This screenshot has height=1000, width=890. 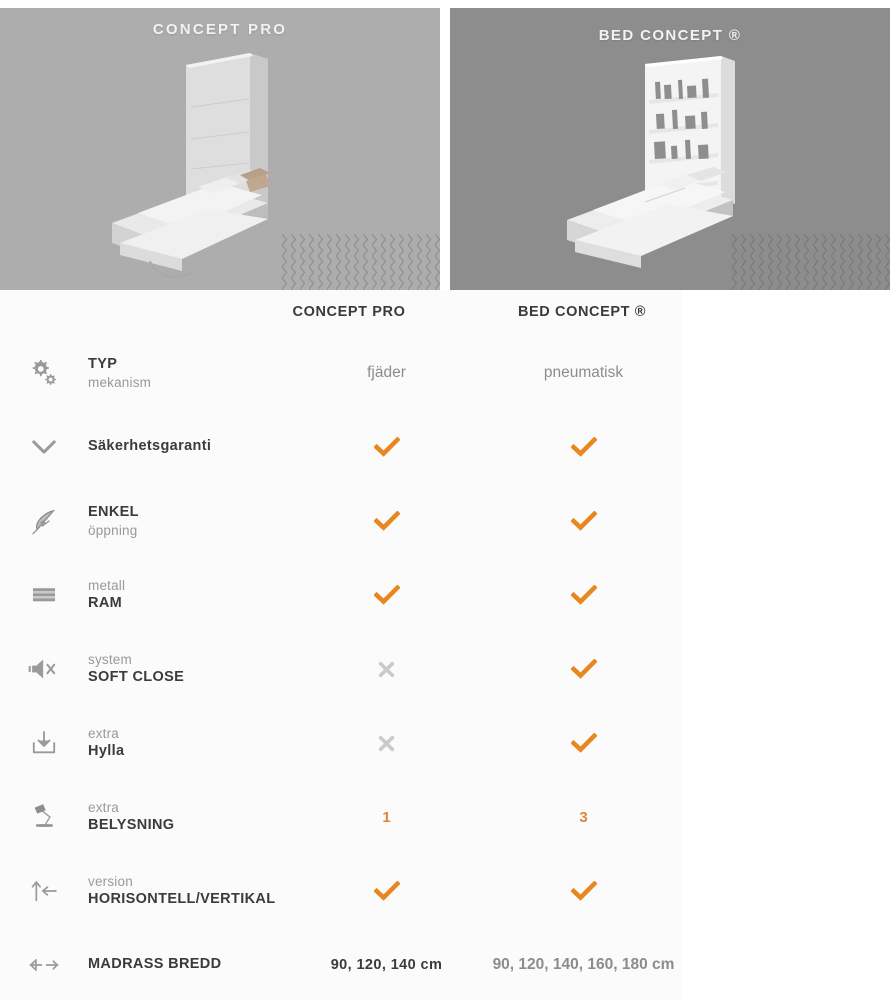 I want to click on column-header-bed-concept: BED CONCEPT ®, so click(x=582, y=312).